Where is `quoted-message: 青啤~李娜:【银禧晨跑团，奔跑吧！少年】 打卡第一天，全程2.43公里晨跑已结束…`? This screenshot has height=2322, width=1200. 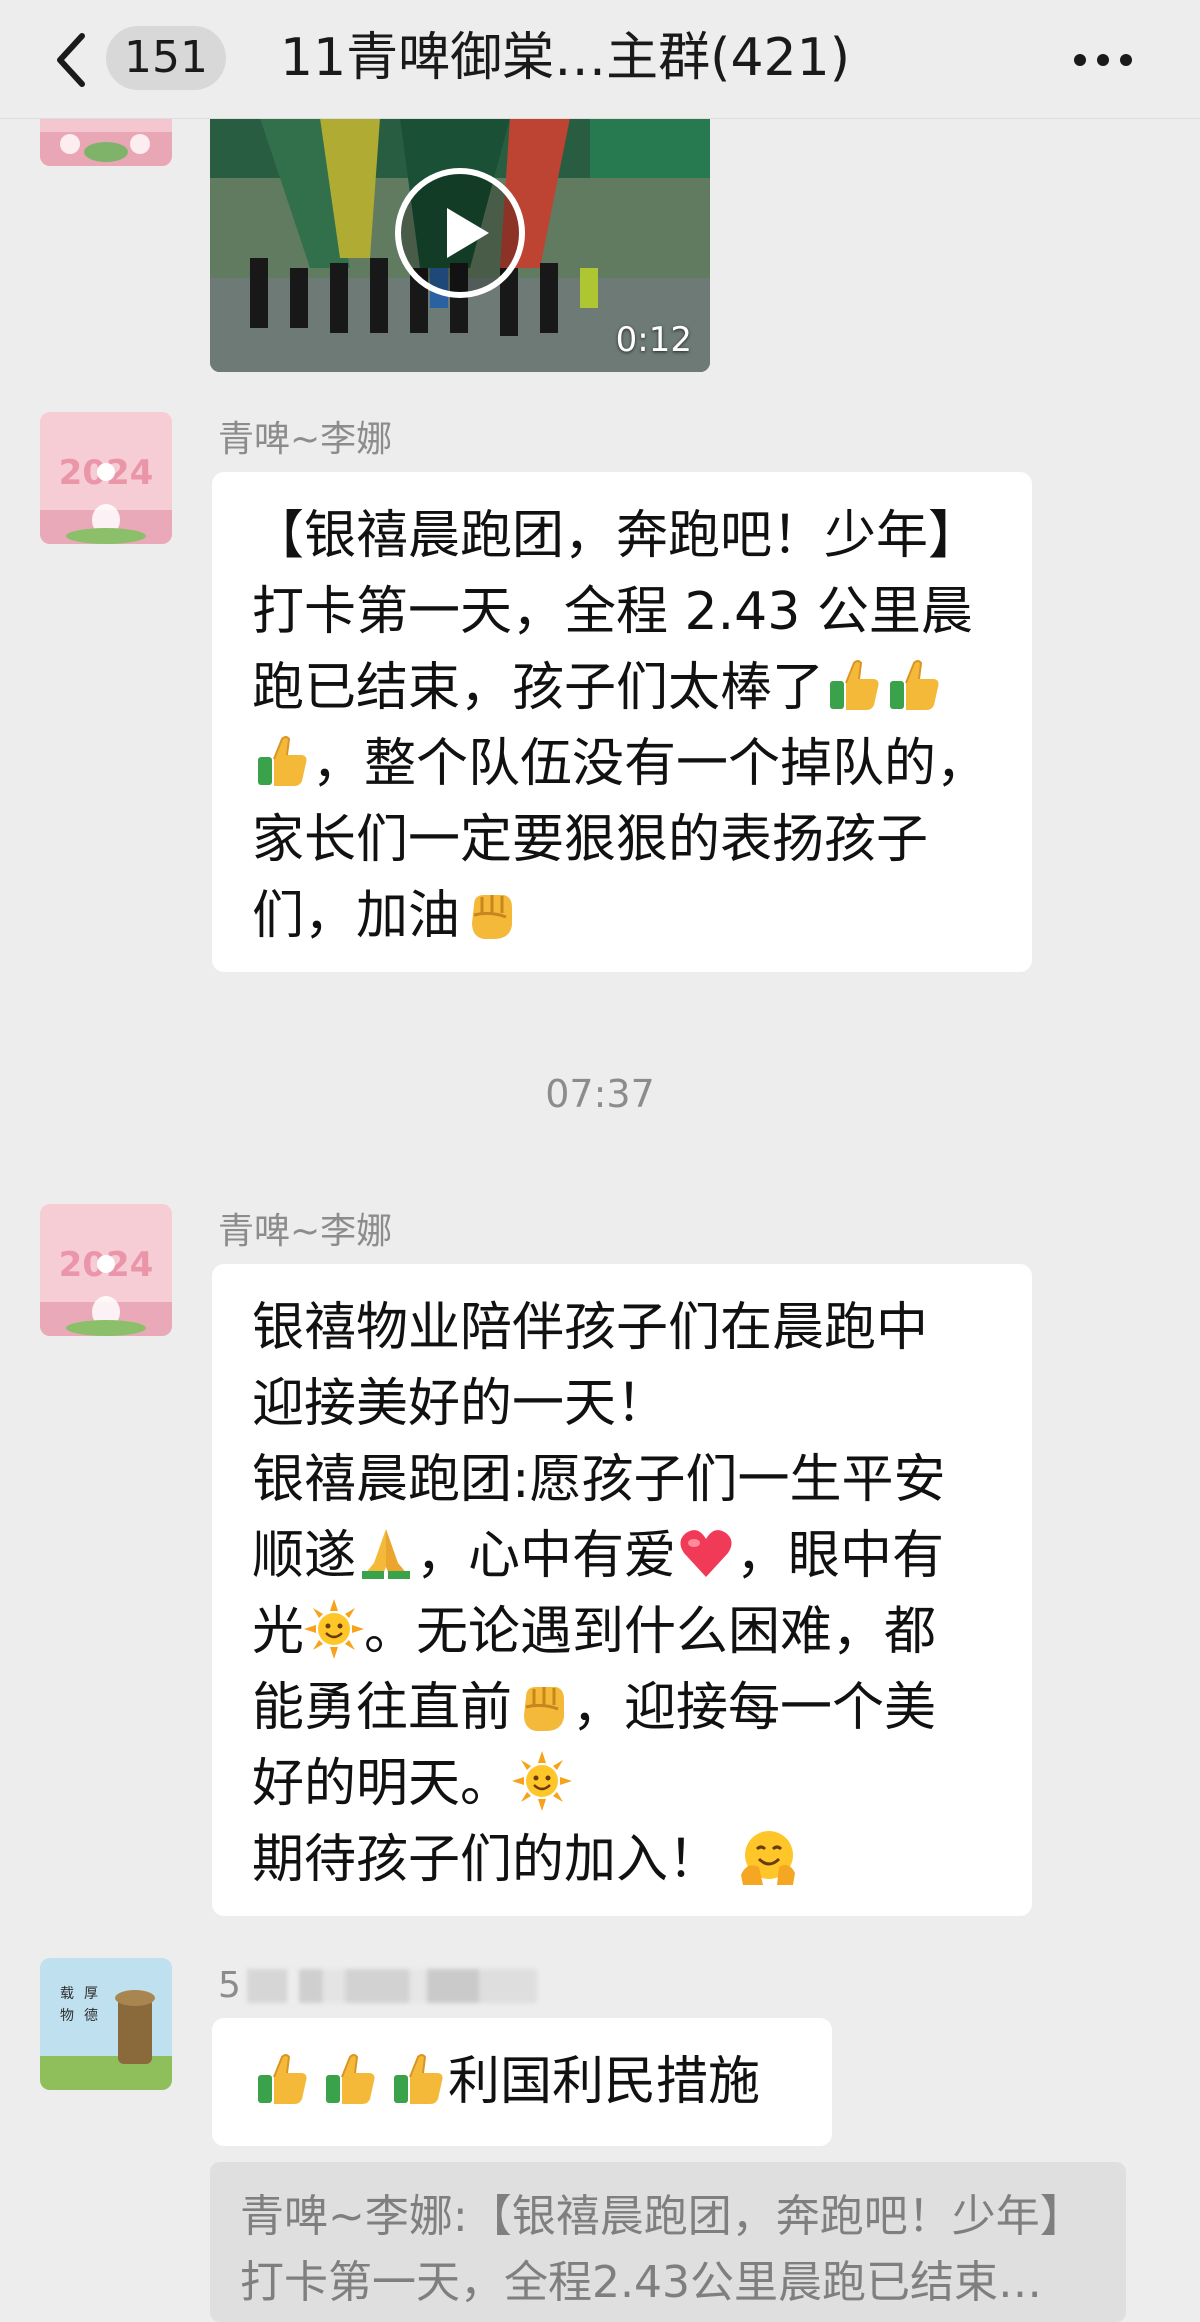
quoted-message: 青啤~李娜:【银禧晨跑团，奔跑吧！少年】 打卡第一天，全程2.43公里晨跑已结束… is located at coordinates (668, 2242).